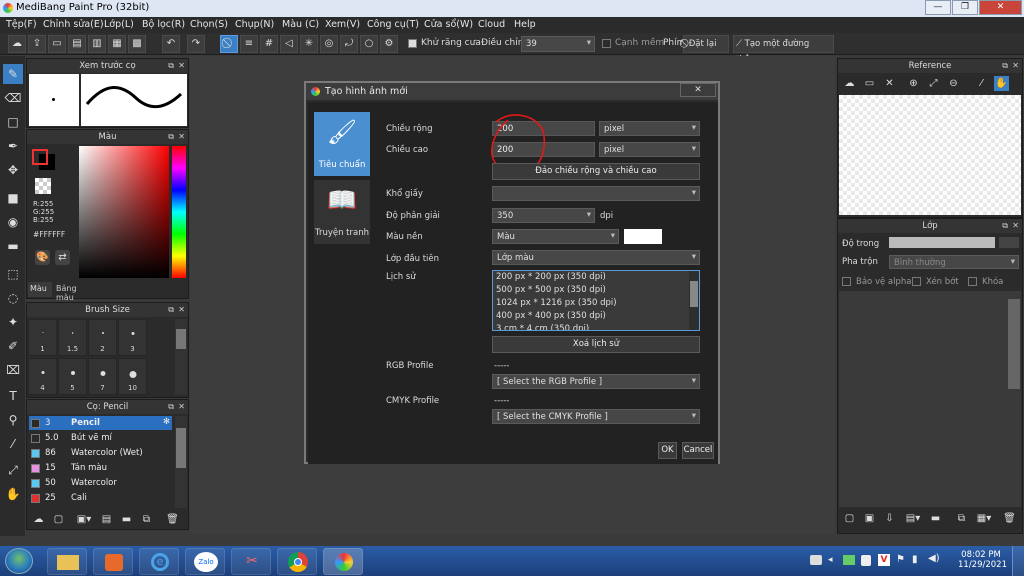  I want to click on explorer-taskbar-icon, so click(67, 561).